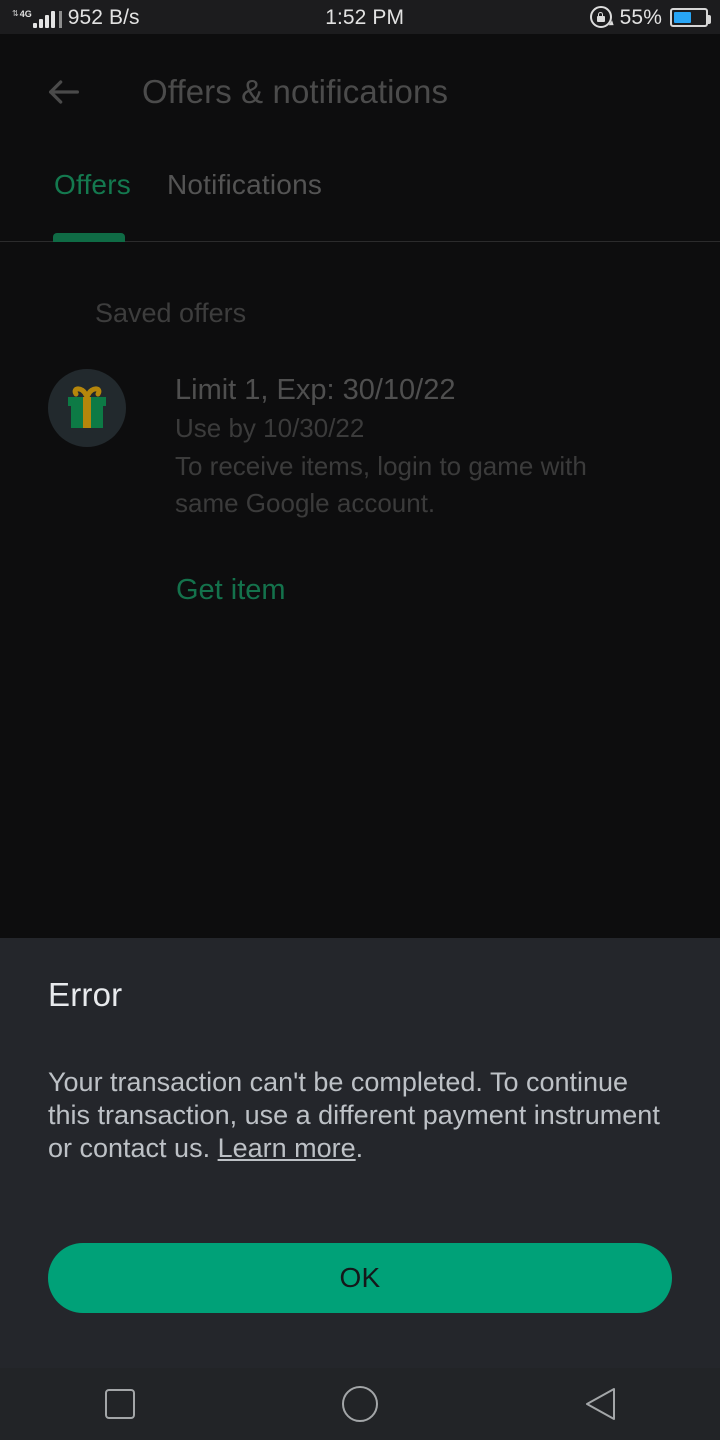  I want to click on circle-home-icon, so click(360, 1404).